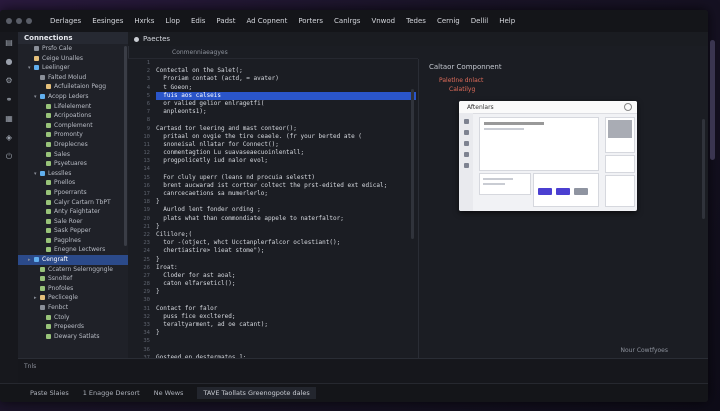  What do you see at coordinates (111, 393) in the screenshot?
I see `status-item: 1 Enagge Dersort` at bounding box center [111, 393].